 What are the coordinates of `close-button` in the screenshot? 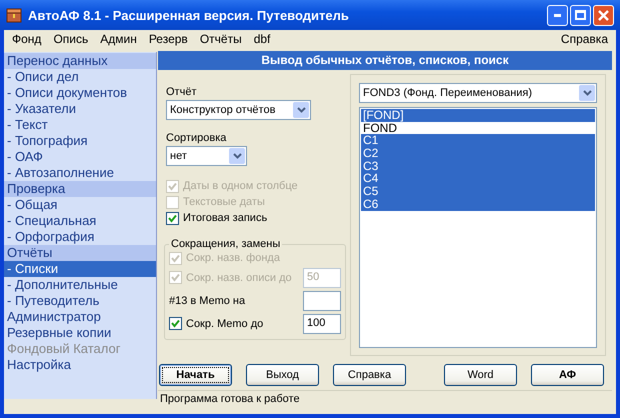 It's located at (603, 15).